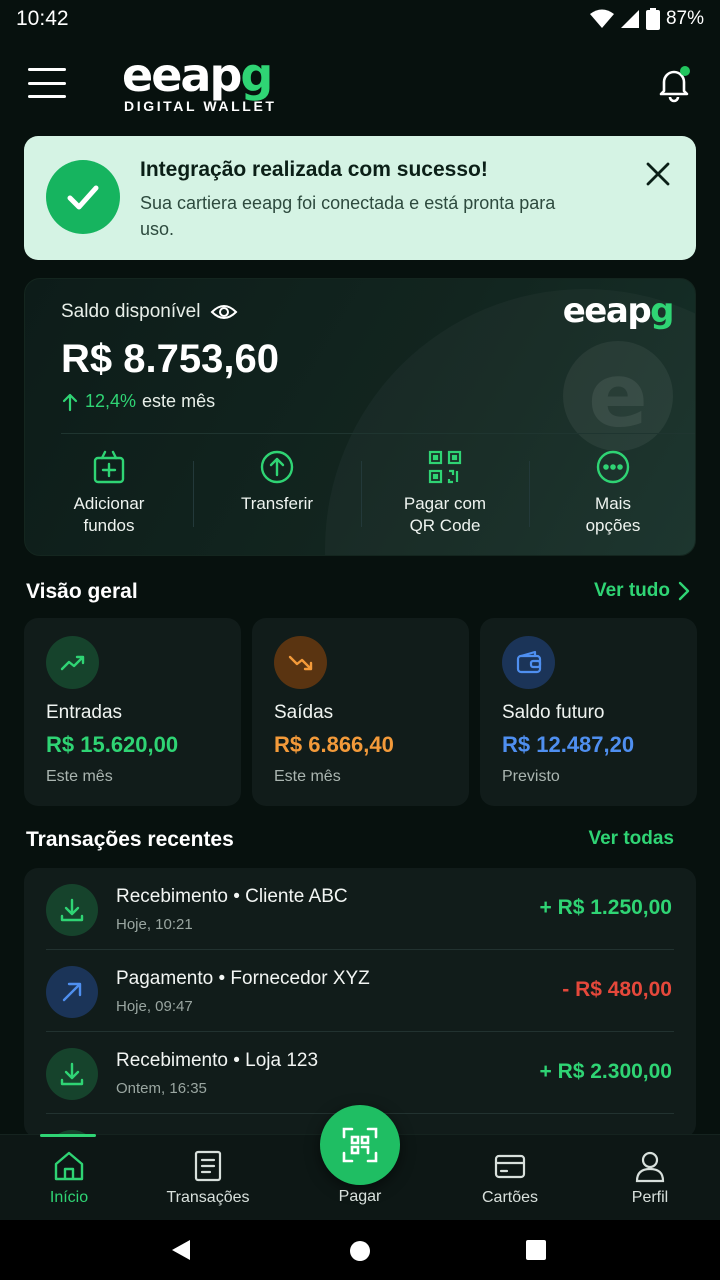 The image size is (720, 1280). What do you see at coordinates (360, 712) in the screenshot?
I see `expenses-card: Saídas R$ 6.866,40 Este mês` at bounding box center [360, 712].